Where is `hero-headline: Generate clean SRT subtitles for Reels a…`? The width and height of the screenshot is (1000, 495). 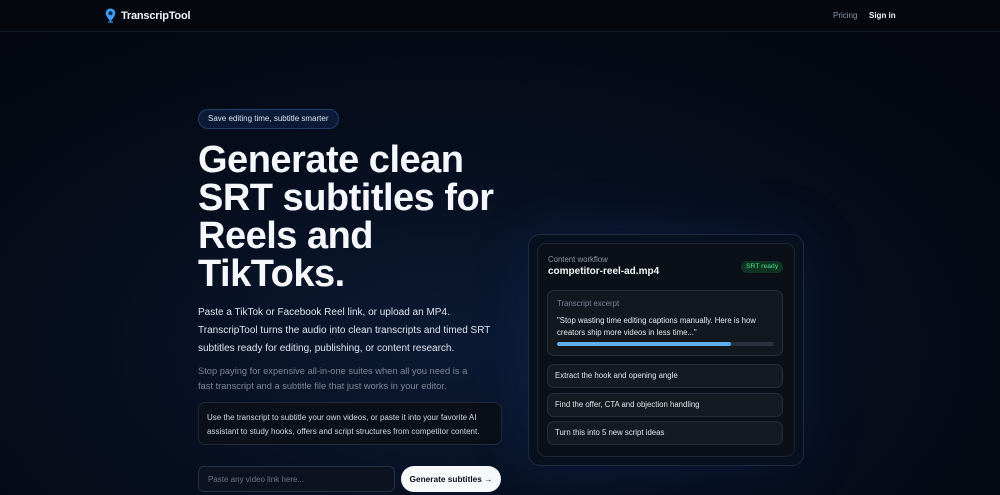 hero-headline: Generate clean SRT subtitles for Reels a… is located at coordinates (346, 217).